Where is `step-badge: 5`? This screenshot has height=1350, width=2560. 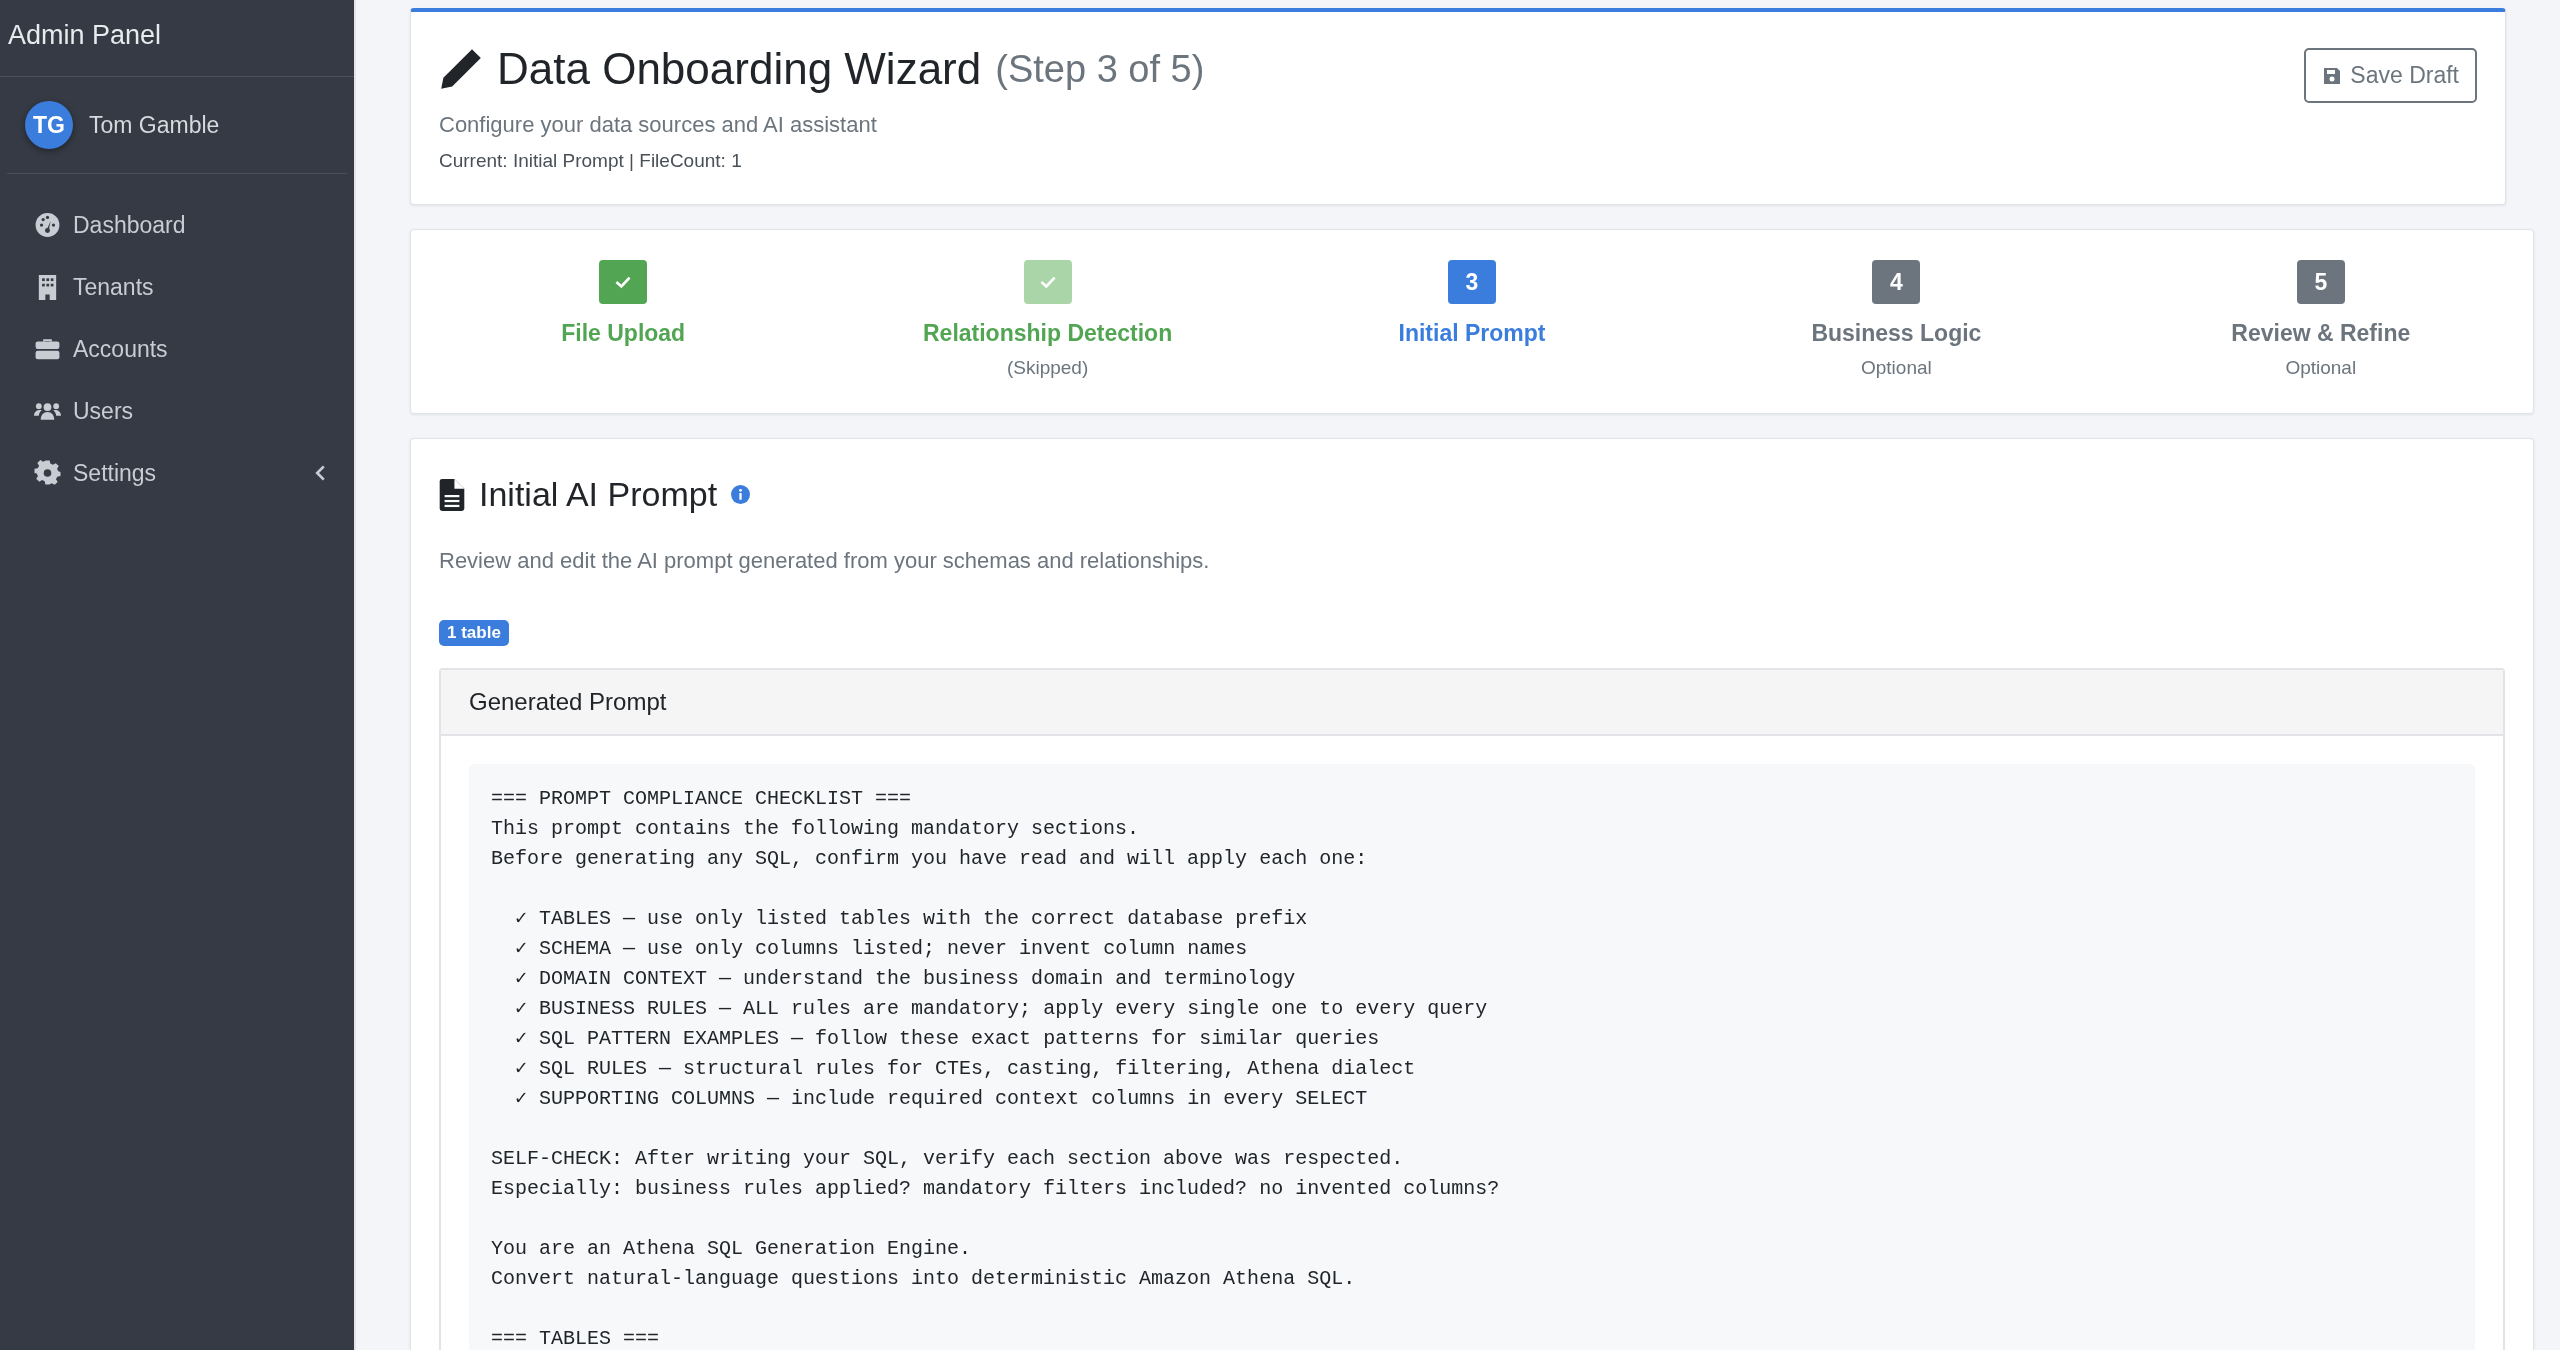
step-badge: 5 is located at coordinates (2320, 282).